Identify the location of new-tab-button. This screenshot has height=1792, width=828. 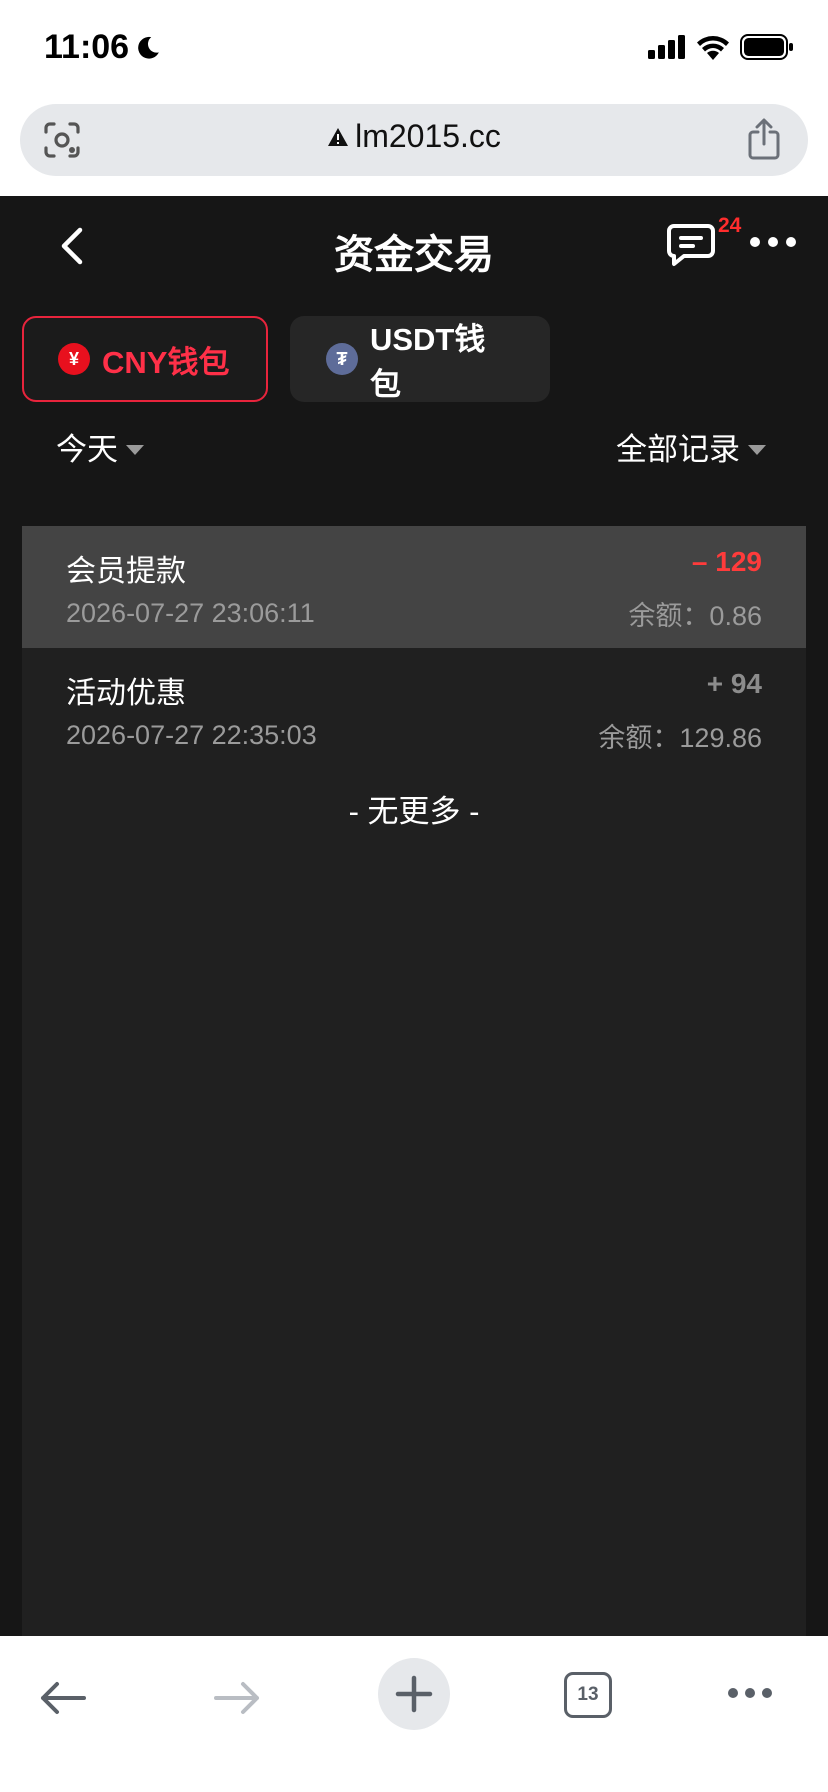
(414, 1694).